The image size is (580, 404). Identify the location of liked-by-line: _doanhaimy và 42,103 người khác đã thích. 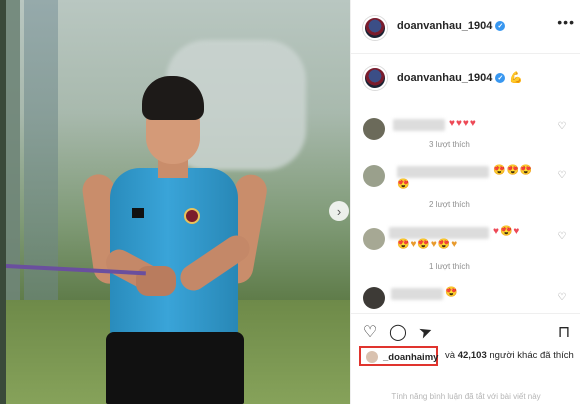
(469, 356).